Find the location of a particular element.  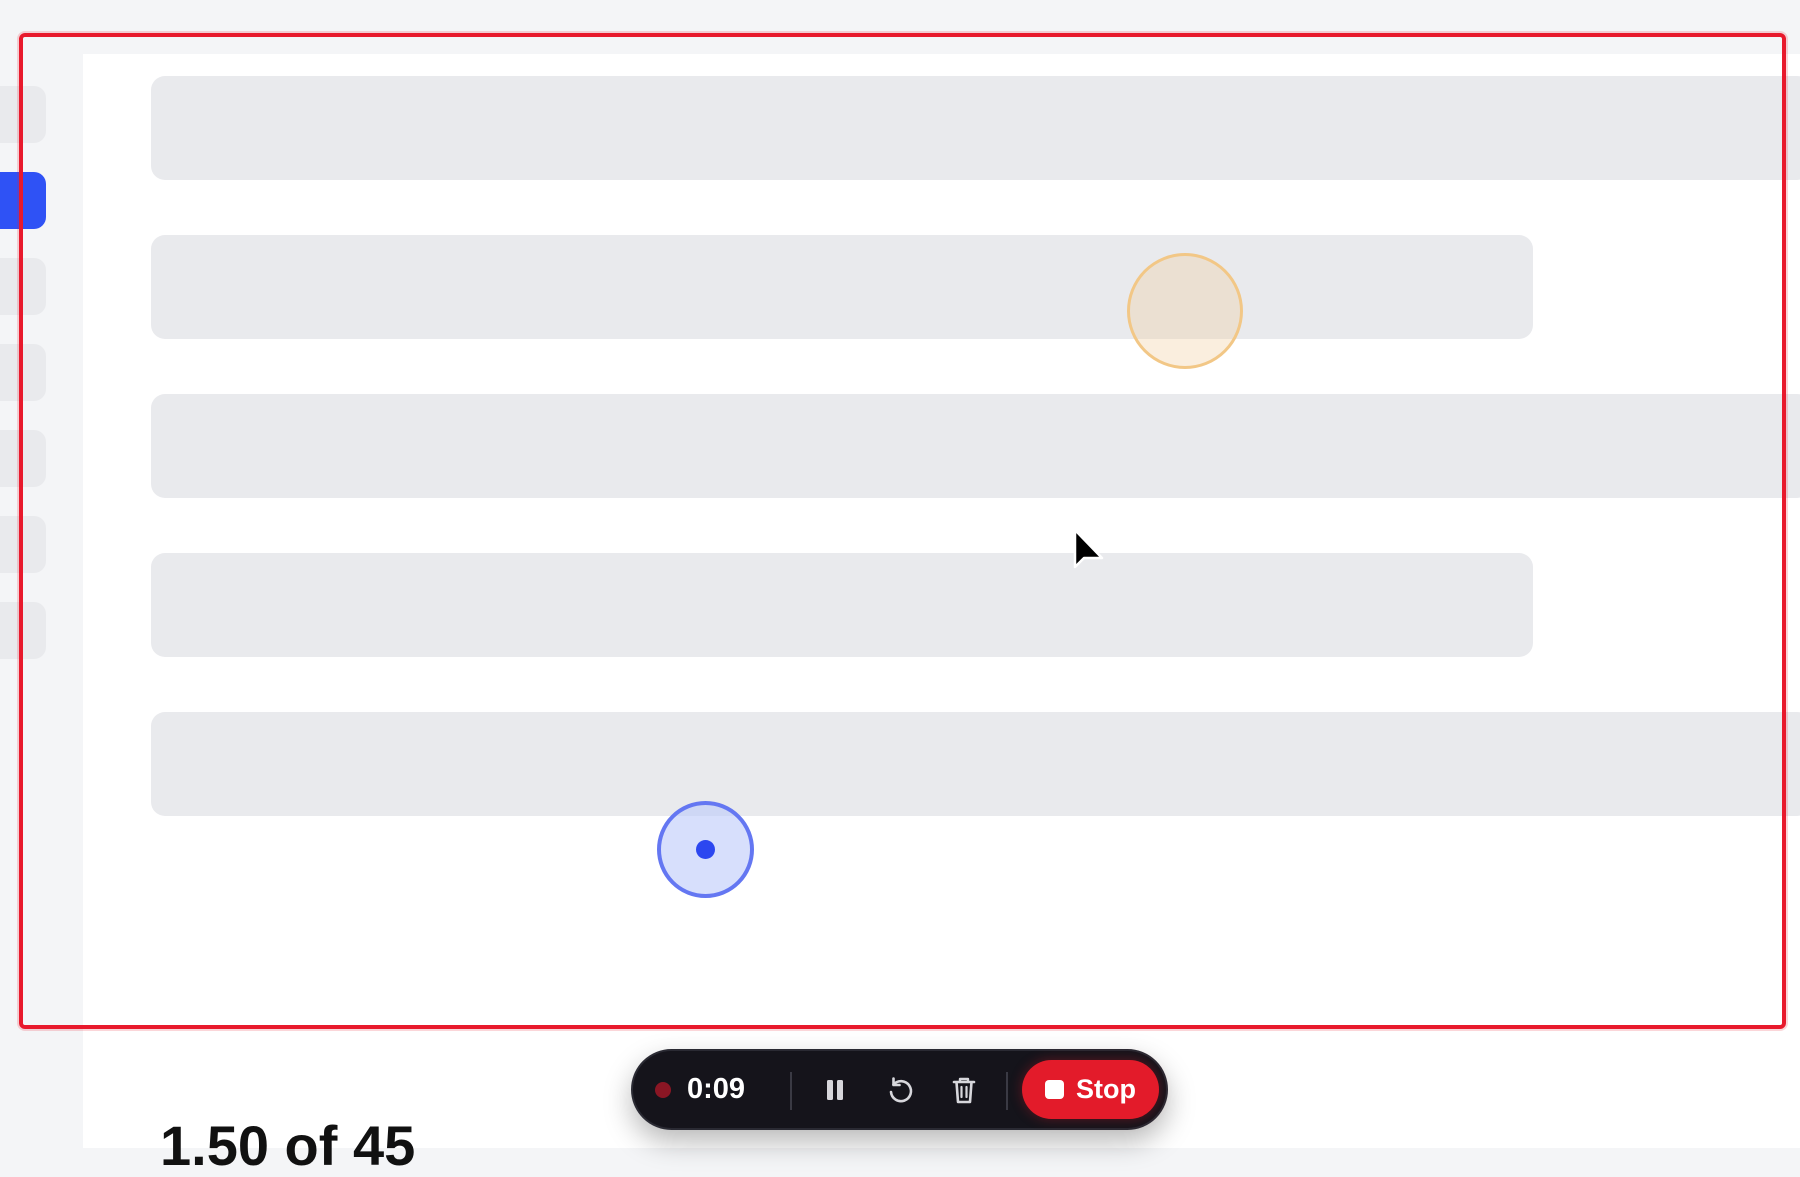

restart-button is located at coordinates (900, 1090).